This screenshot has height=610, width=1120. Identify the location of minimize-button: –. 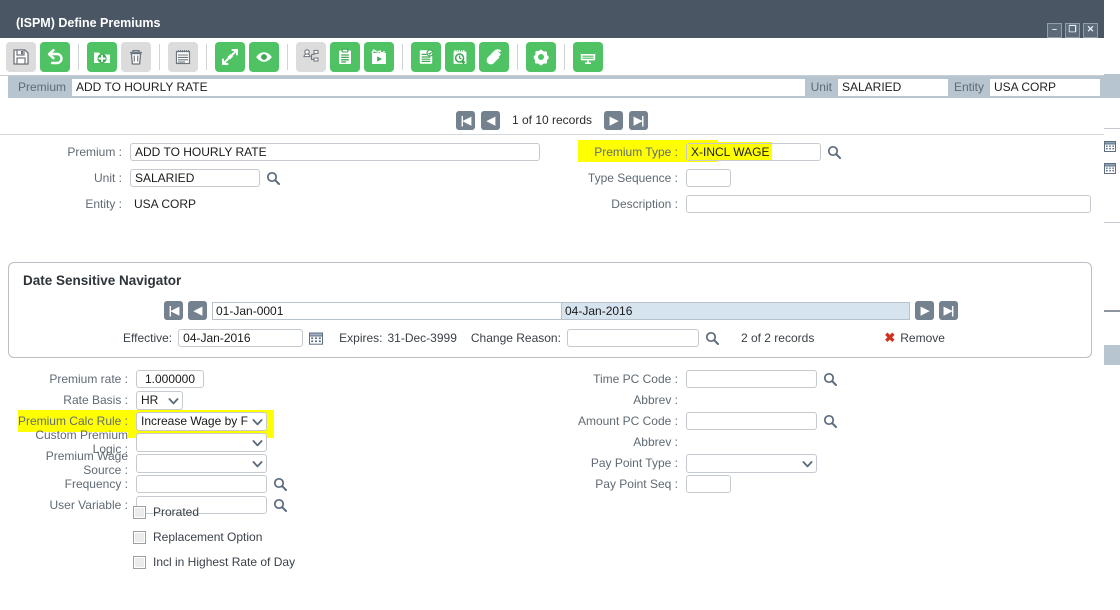
(1054, 30).